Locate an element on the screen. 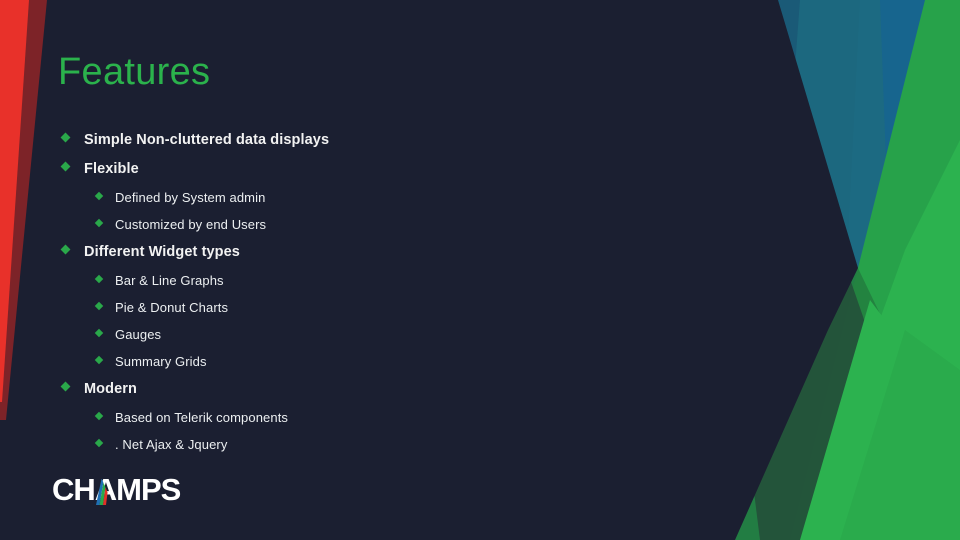  list-item: . Net Ajax & Jquery is located at coordinates (350, 450).